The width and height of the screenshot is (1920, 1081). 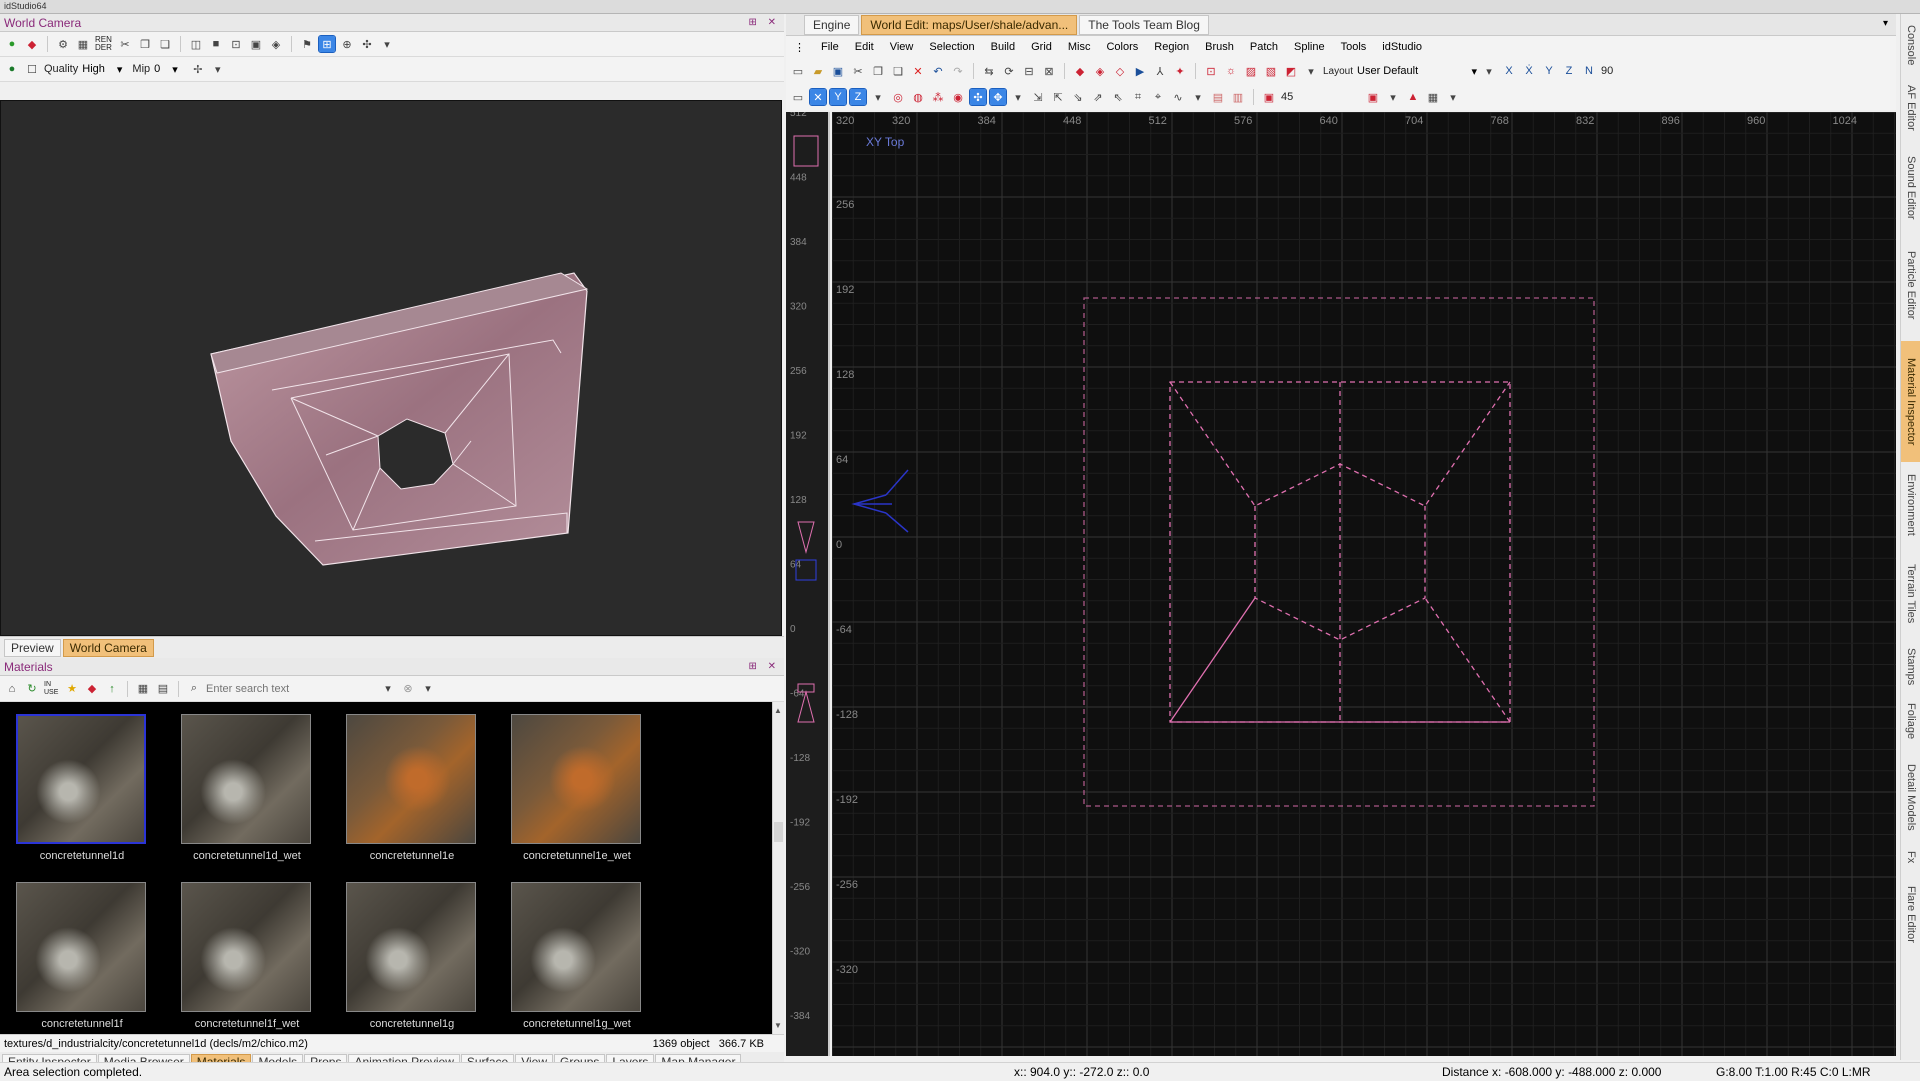 I want to click on overflow-chevron-icon-10: ▾, so click(x=1453, y=97).